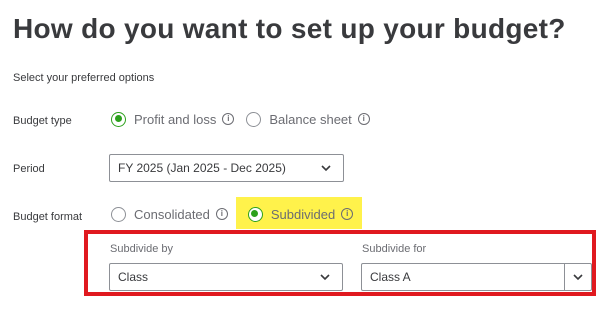 The width and height of the screenshot is (605, 314). Describe the element at coordinates (202, 168) in the screenshot. I see `period-select-value: FY 2025 (Jan 2025 - Dec 2025)` at that location.